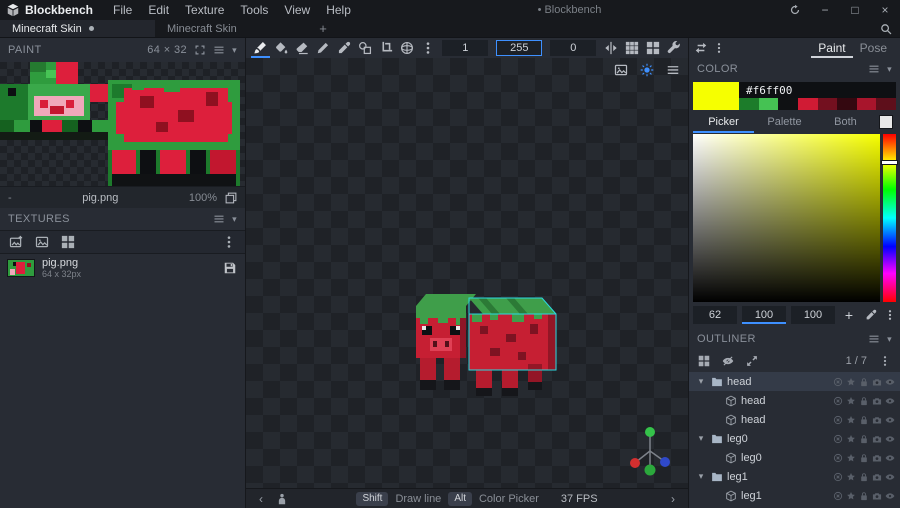 This screenshot has width=900, height=508. I want to click on viewport-menu-icon, so click(673, 70).